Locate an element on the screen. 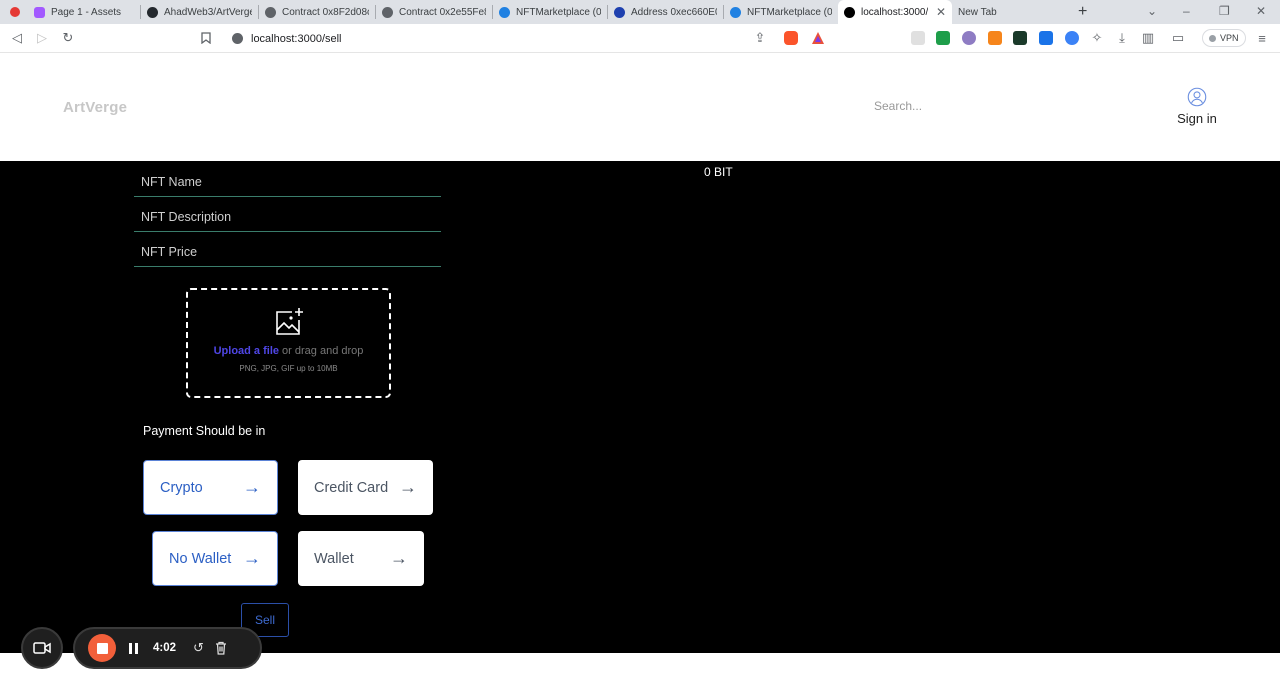  recorder-control-bar: 4:02 ↺ is located at coordinates (167, 648).